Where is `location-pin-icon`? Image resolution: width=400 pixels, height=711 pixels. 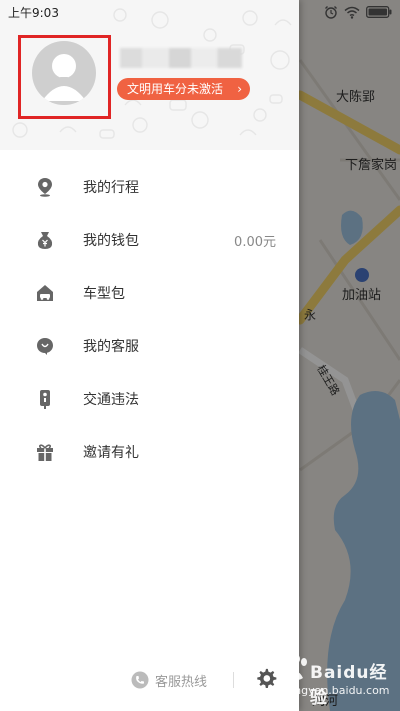 location-pin-icon is located at coordinates (45, 187).